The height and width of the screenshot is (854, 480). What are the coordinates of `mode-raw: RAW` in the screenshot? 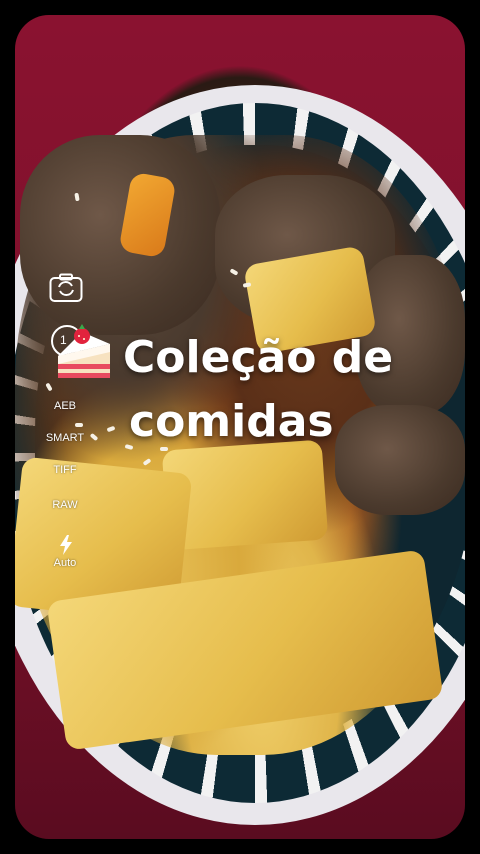 It's located at (65, 505).